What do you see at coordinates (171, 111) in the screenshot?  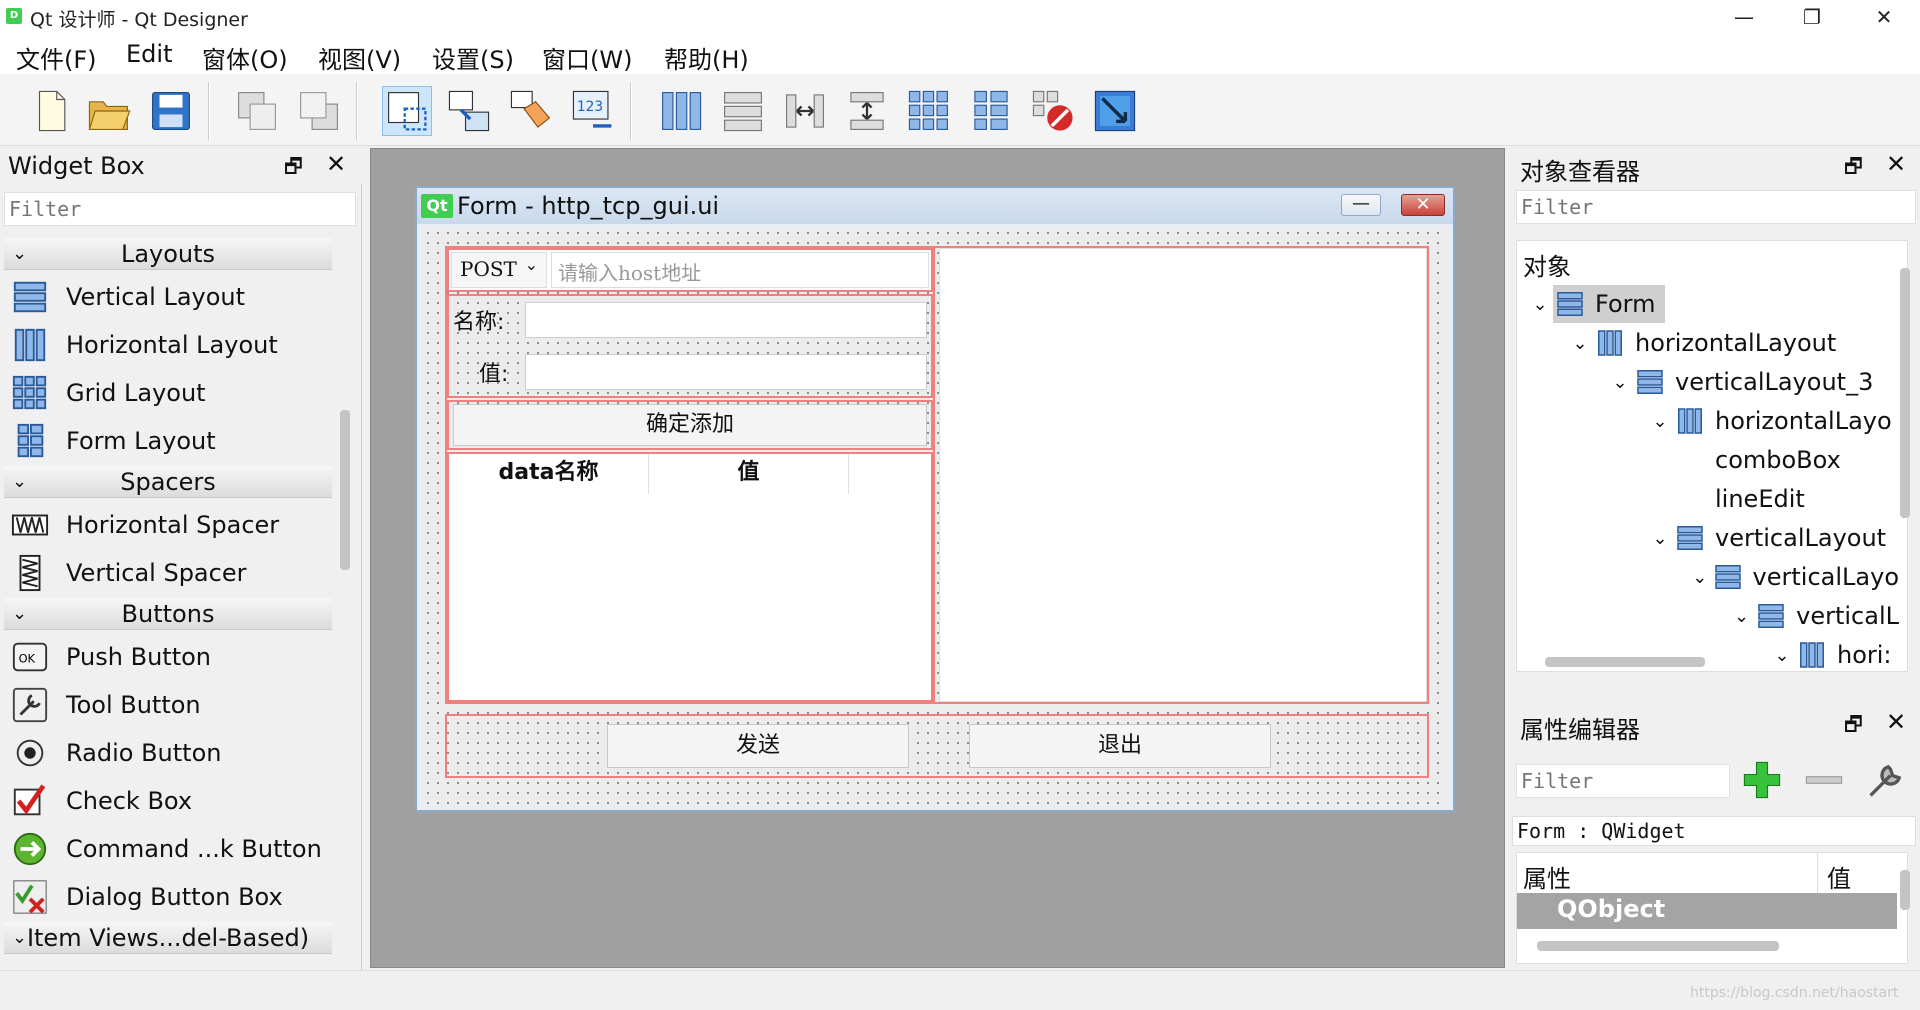 I see `save-icon` at bounding box center [171, 111].